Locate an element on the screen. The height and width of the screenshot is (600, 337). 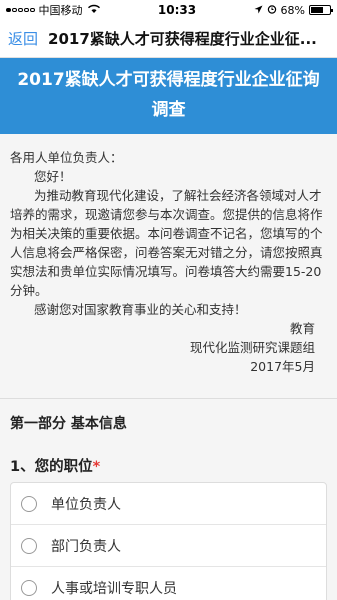
option-hr-training-staff: 人事或培训专职人员 is located at coordinates (168, 583).